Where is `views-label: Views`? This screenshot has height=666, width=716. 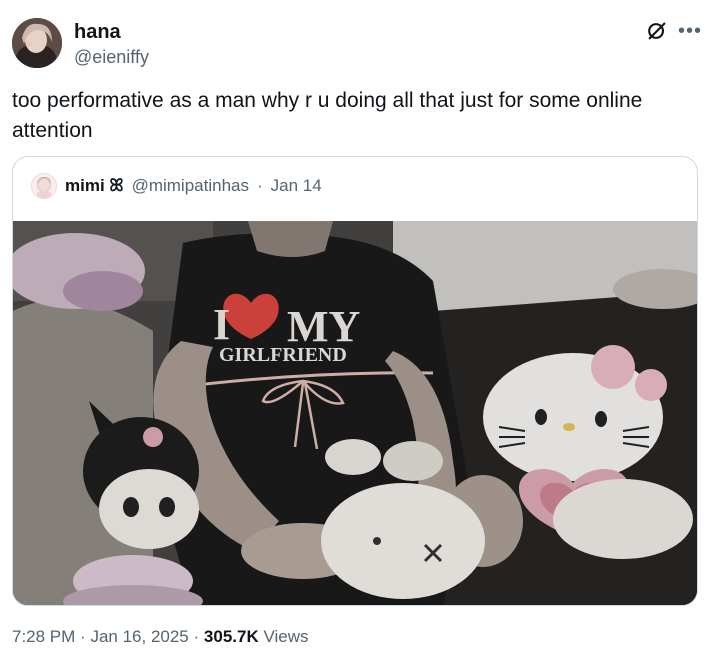
views-label: Views is located at coordinates (286, 636).